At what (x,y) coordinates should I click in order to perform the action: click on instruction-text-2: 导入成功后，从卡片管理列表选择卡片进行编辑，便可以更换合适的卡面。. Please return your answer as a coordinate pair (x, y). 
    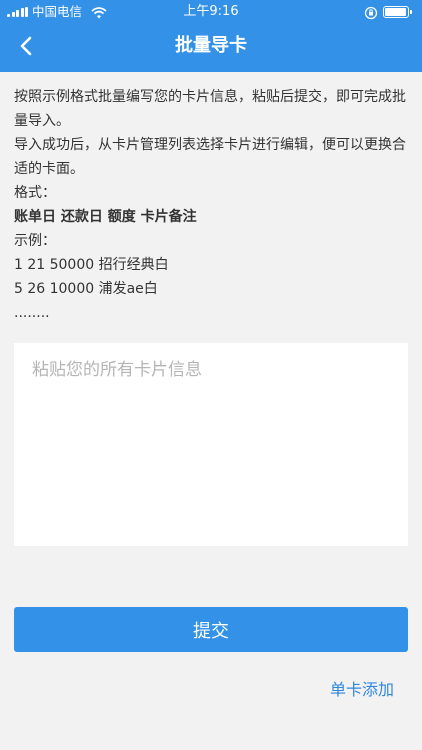
    Looking at the image, I should click on (210, 157).